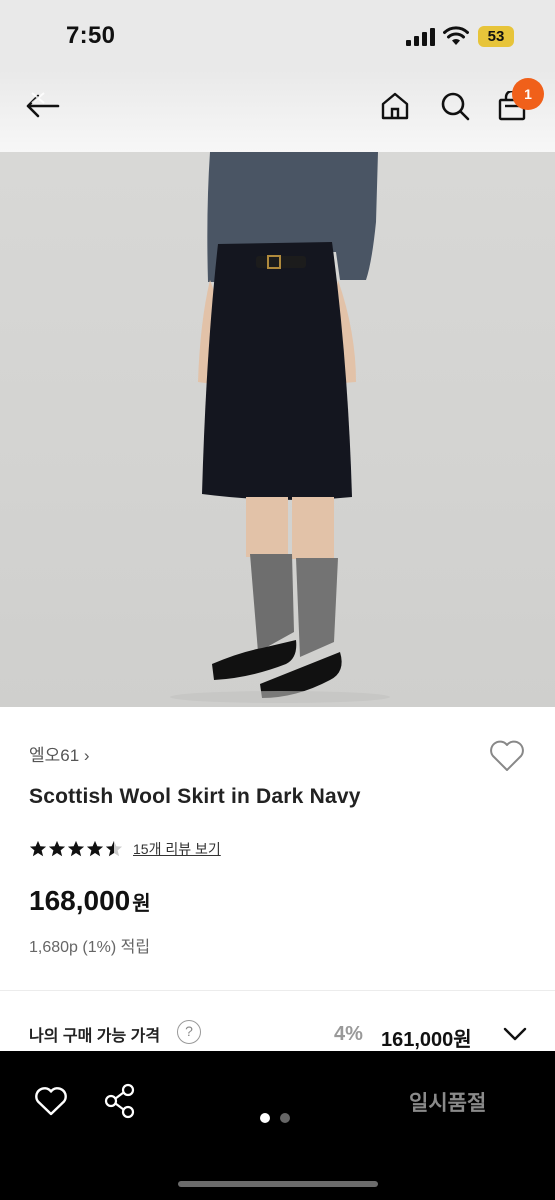 This screenshot has height=1200, width=555. I want to click on signal-icon, so click(420, 37).